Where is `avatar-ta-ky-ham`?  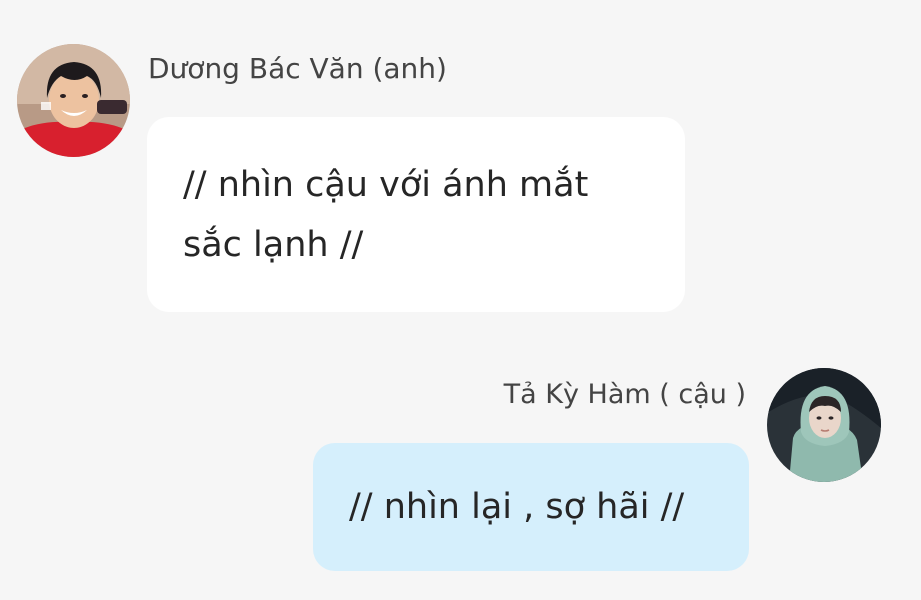 avatar-ta-ky-ham is located at coordinates (824, 425).